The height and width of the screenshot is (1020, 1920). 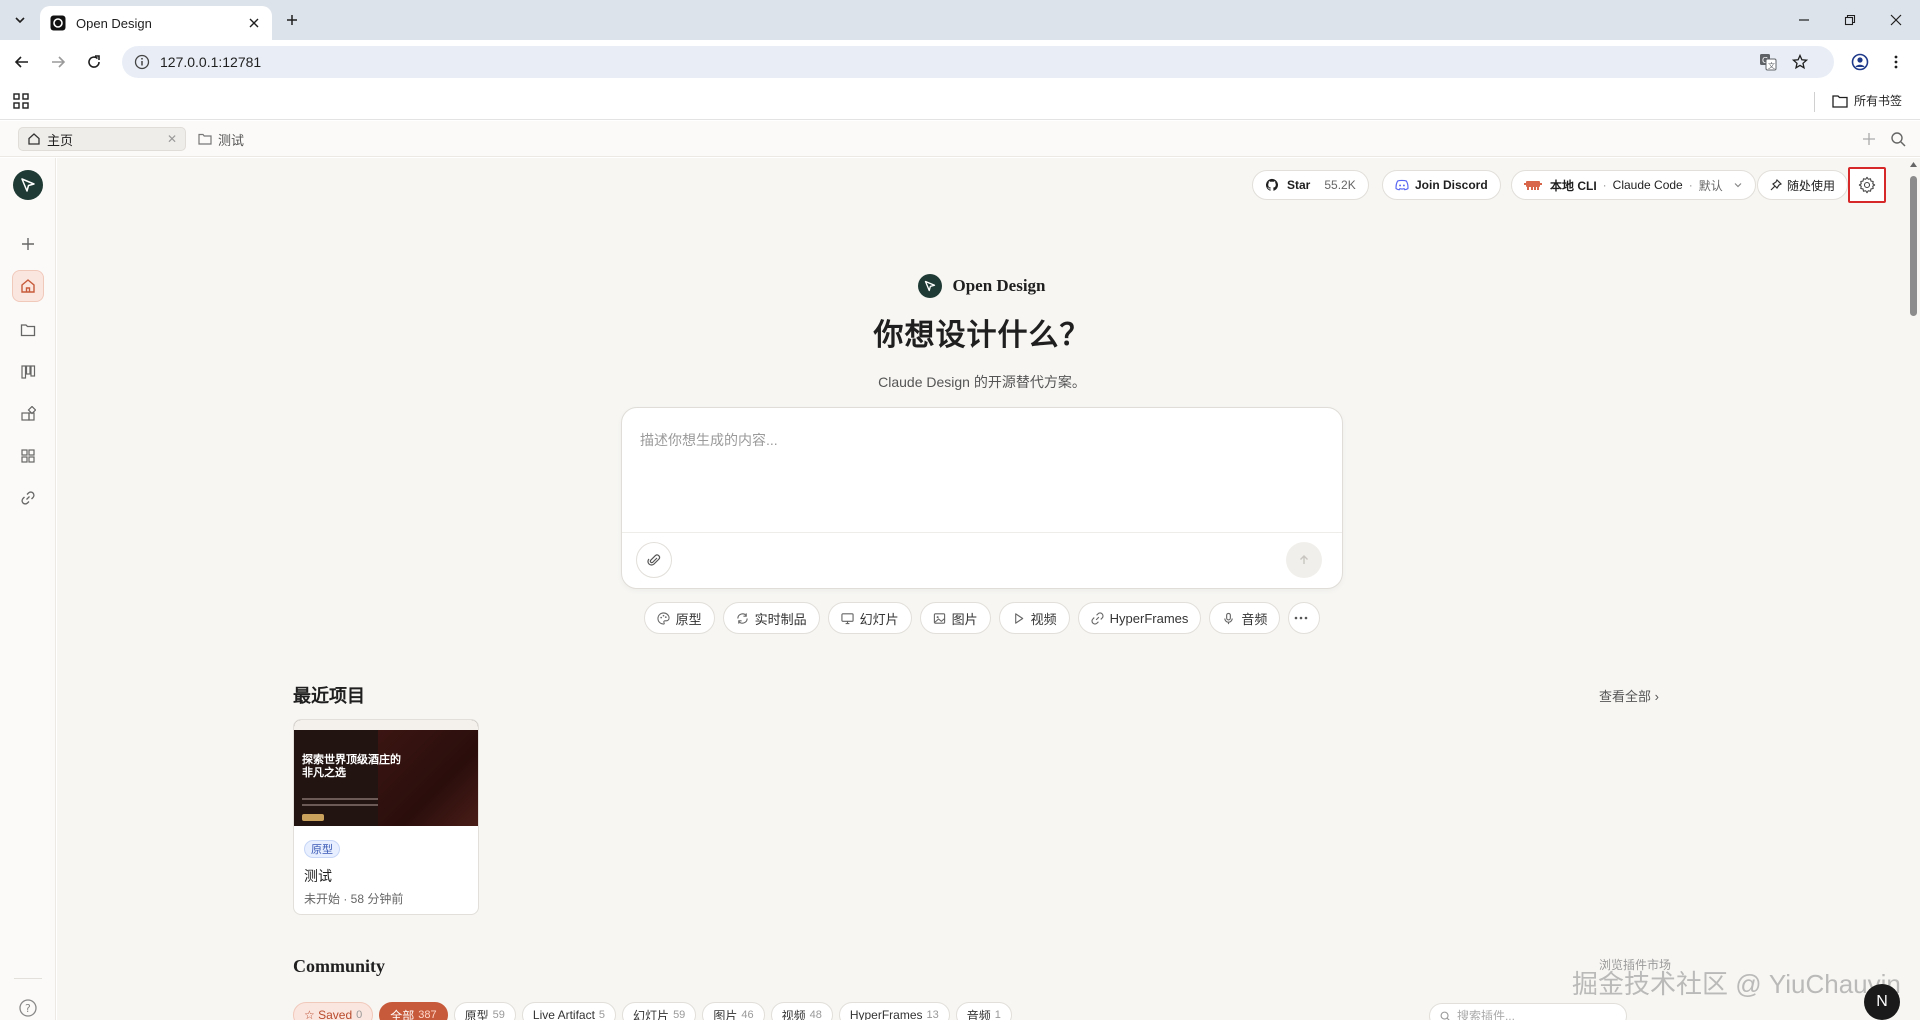 I want to click on all-bookmarks-button: 所有书签, so click(x=1867, y=100).